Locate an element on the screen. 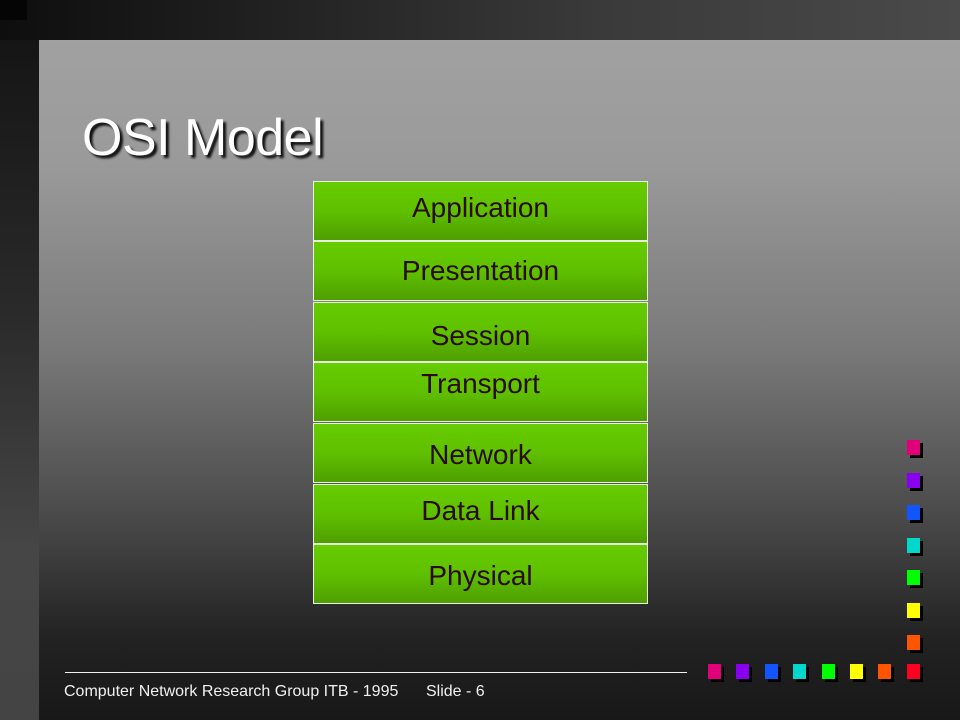 The width and height of the screenshot is (960, 720). layer-transport: Transport is located at coordinates (480, 392).